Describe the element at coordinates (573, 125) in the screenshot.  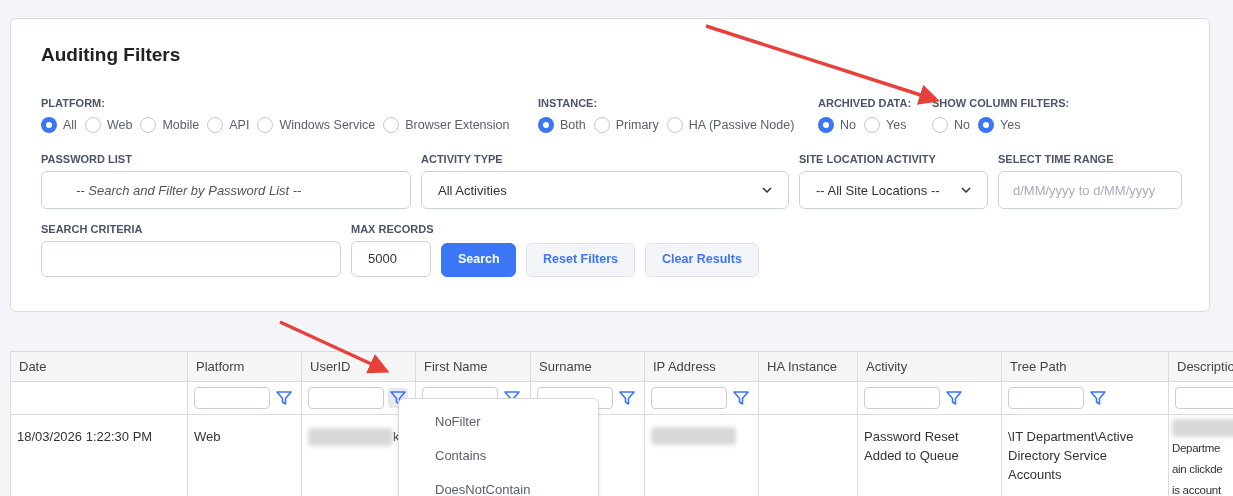
I see `radio-label: Both` at that location.